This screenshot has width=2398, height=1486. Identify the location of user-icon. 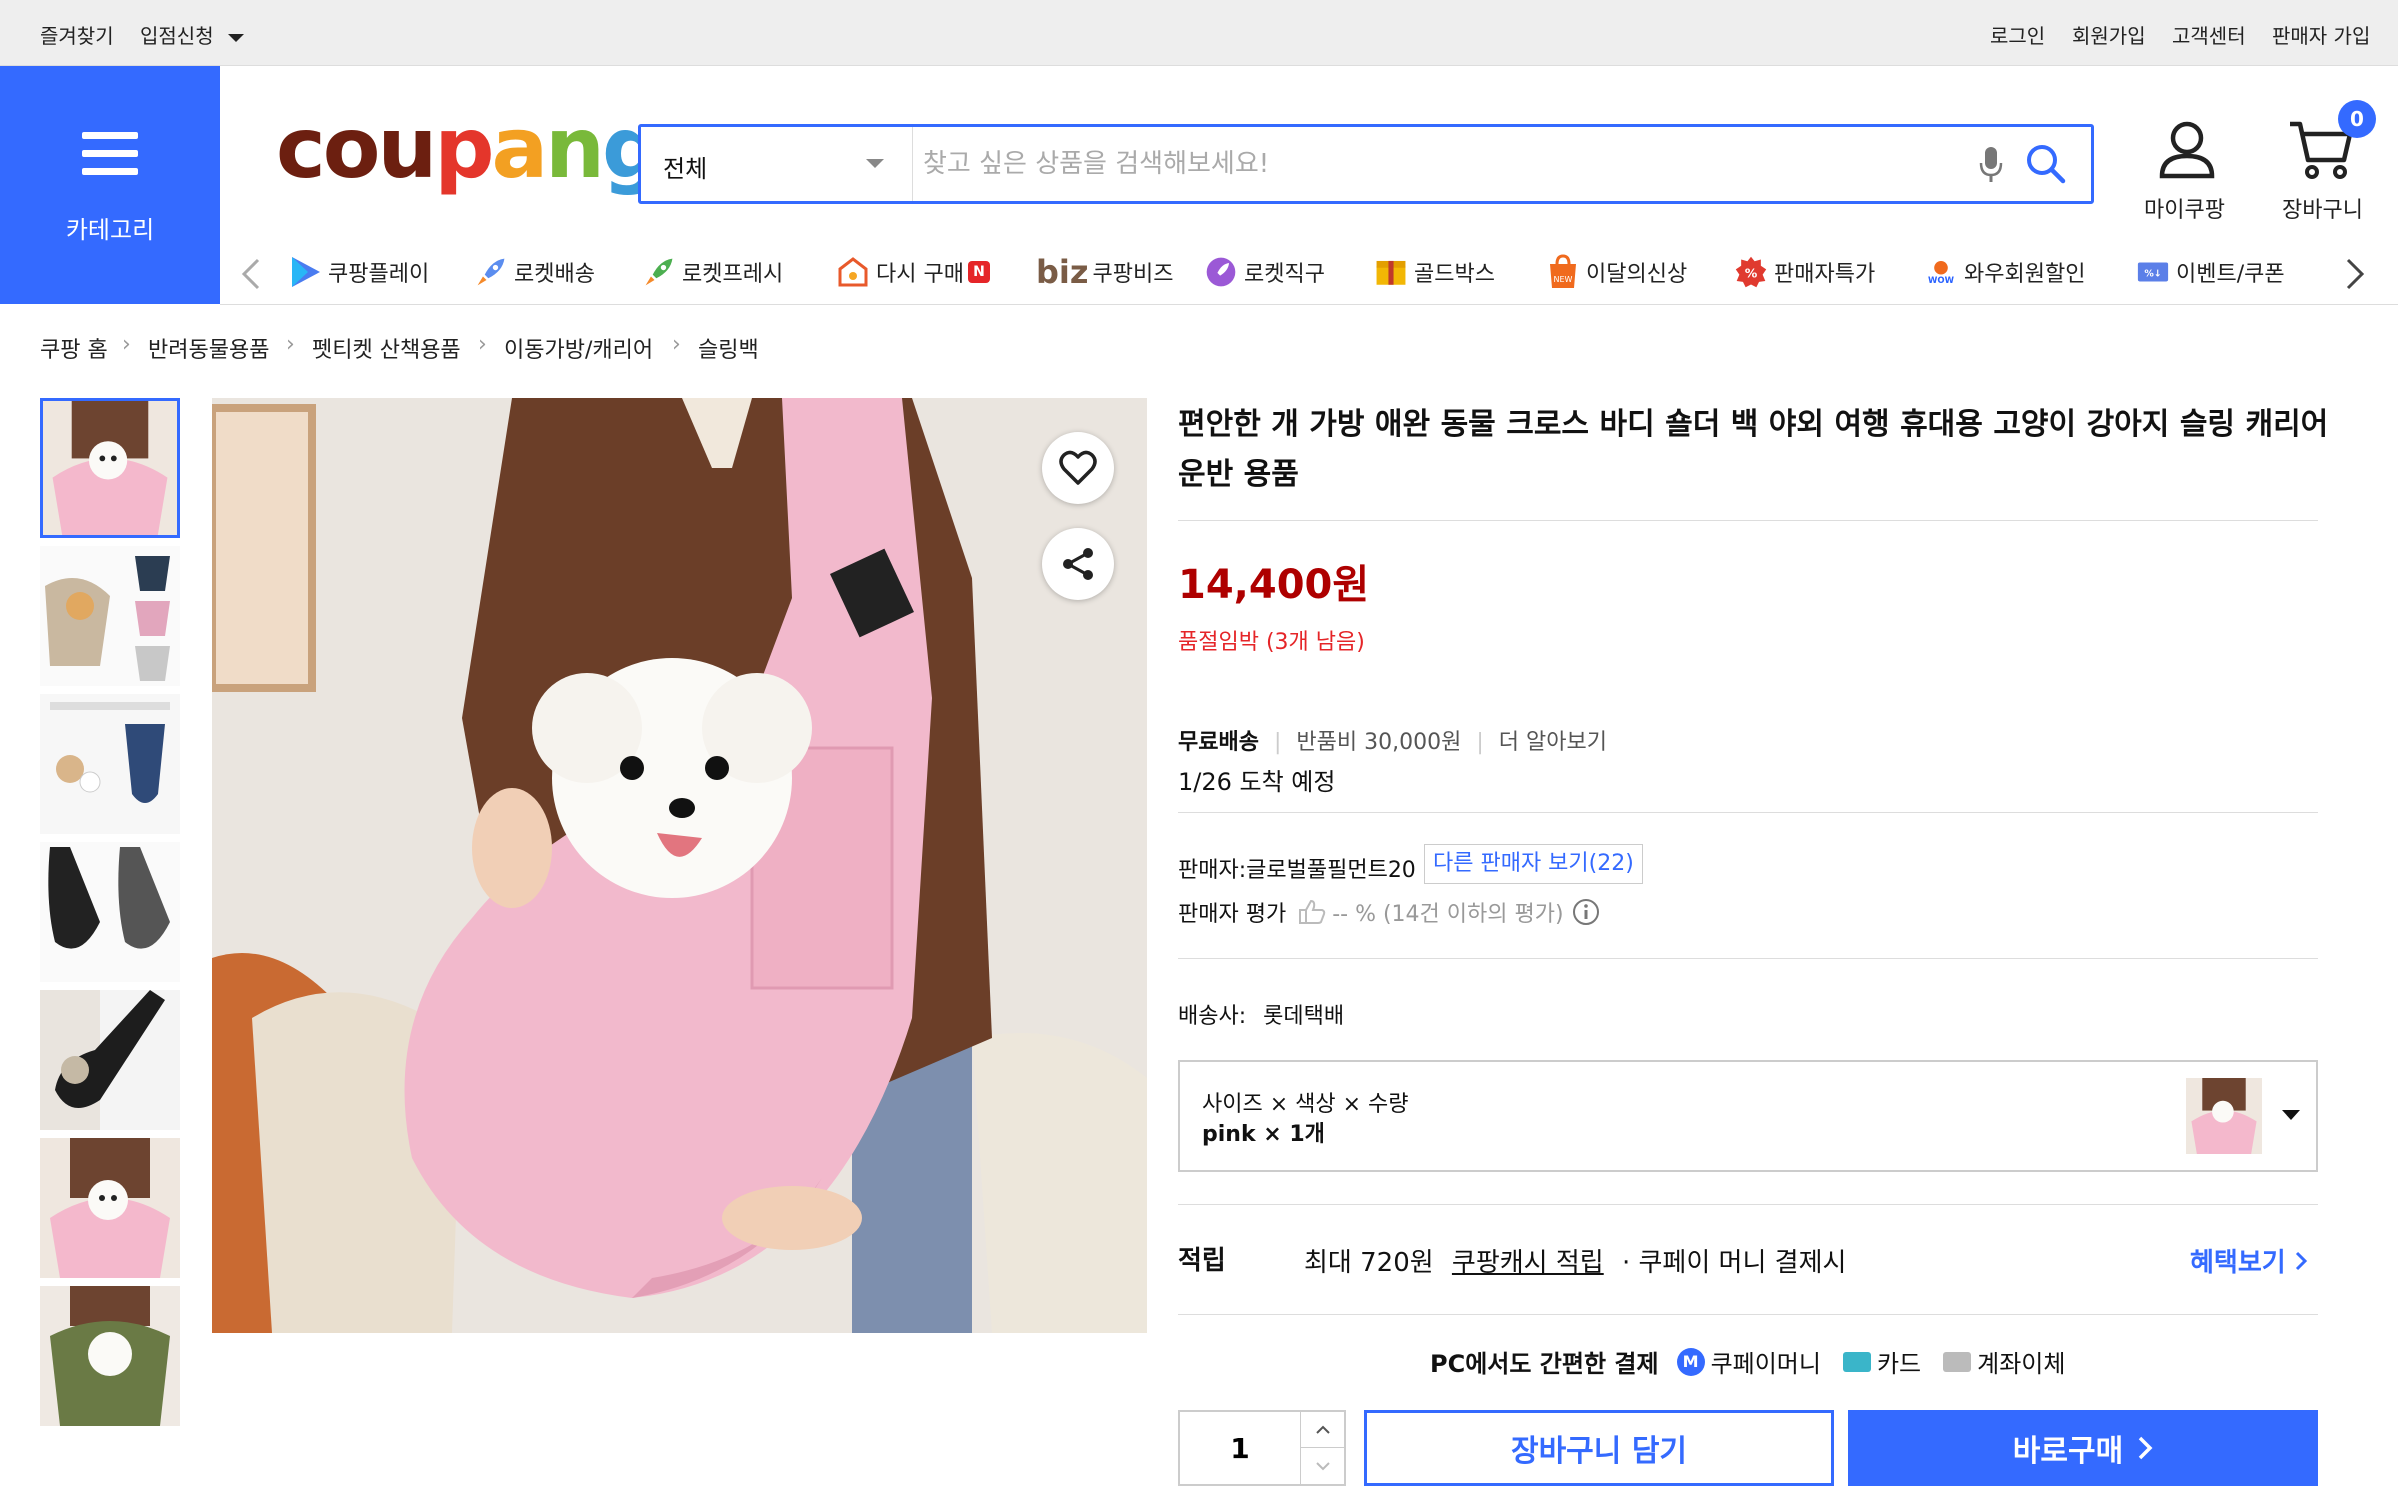
(2187, 150).